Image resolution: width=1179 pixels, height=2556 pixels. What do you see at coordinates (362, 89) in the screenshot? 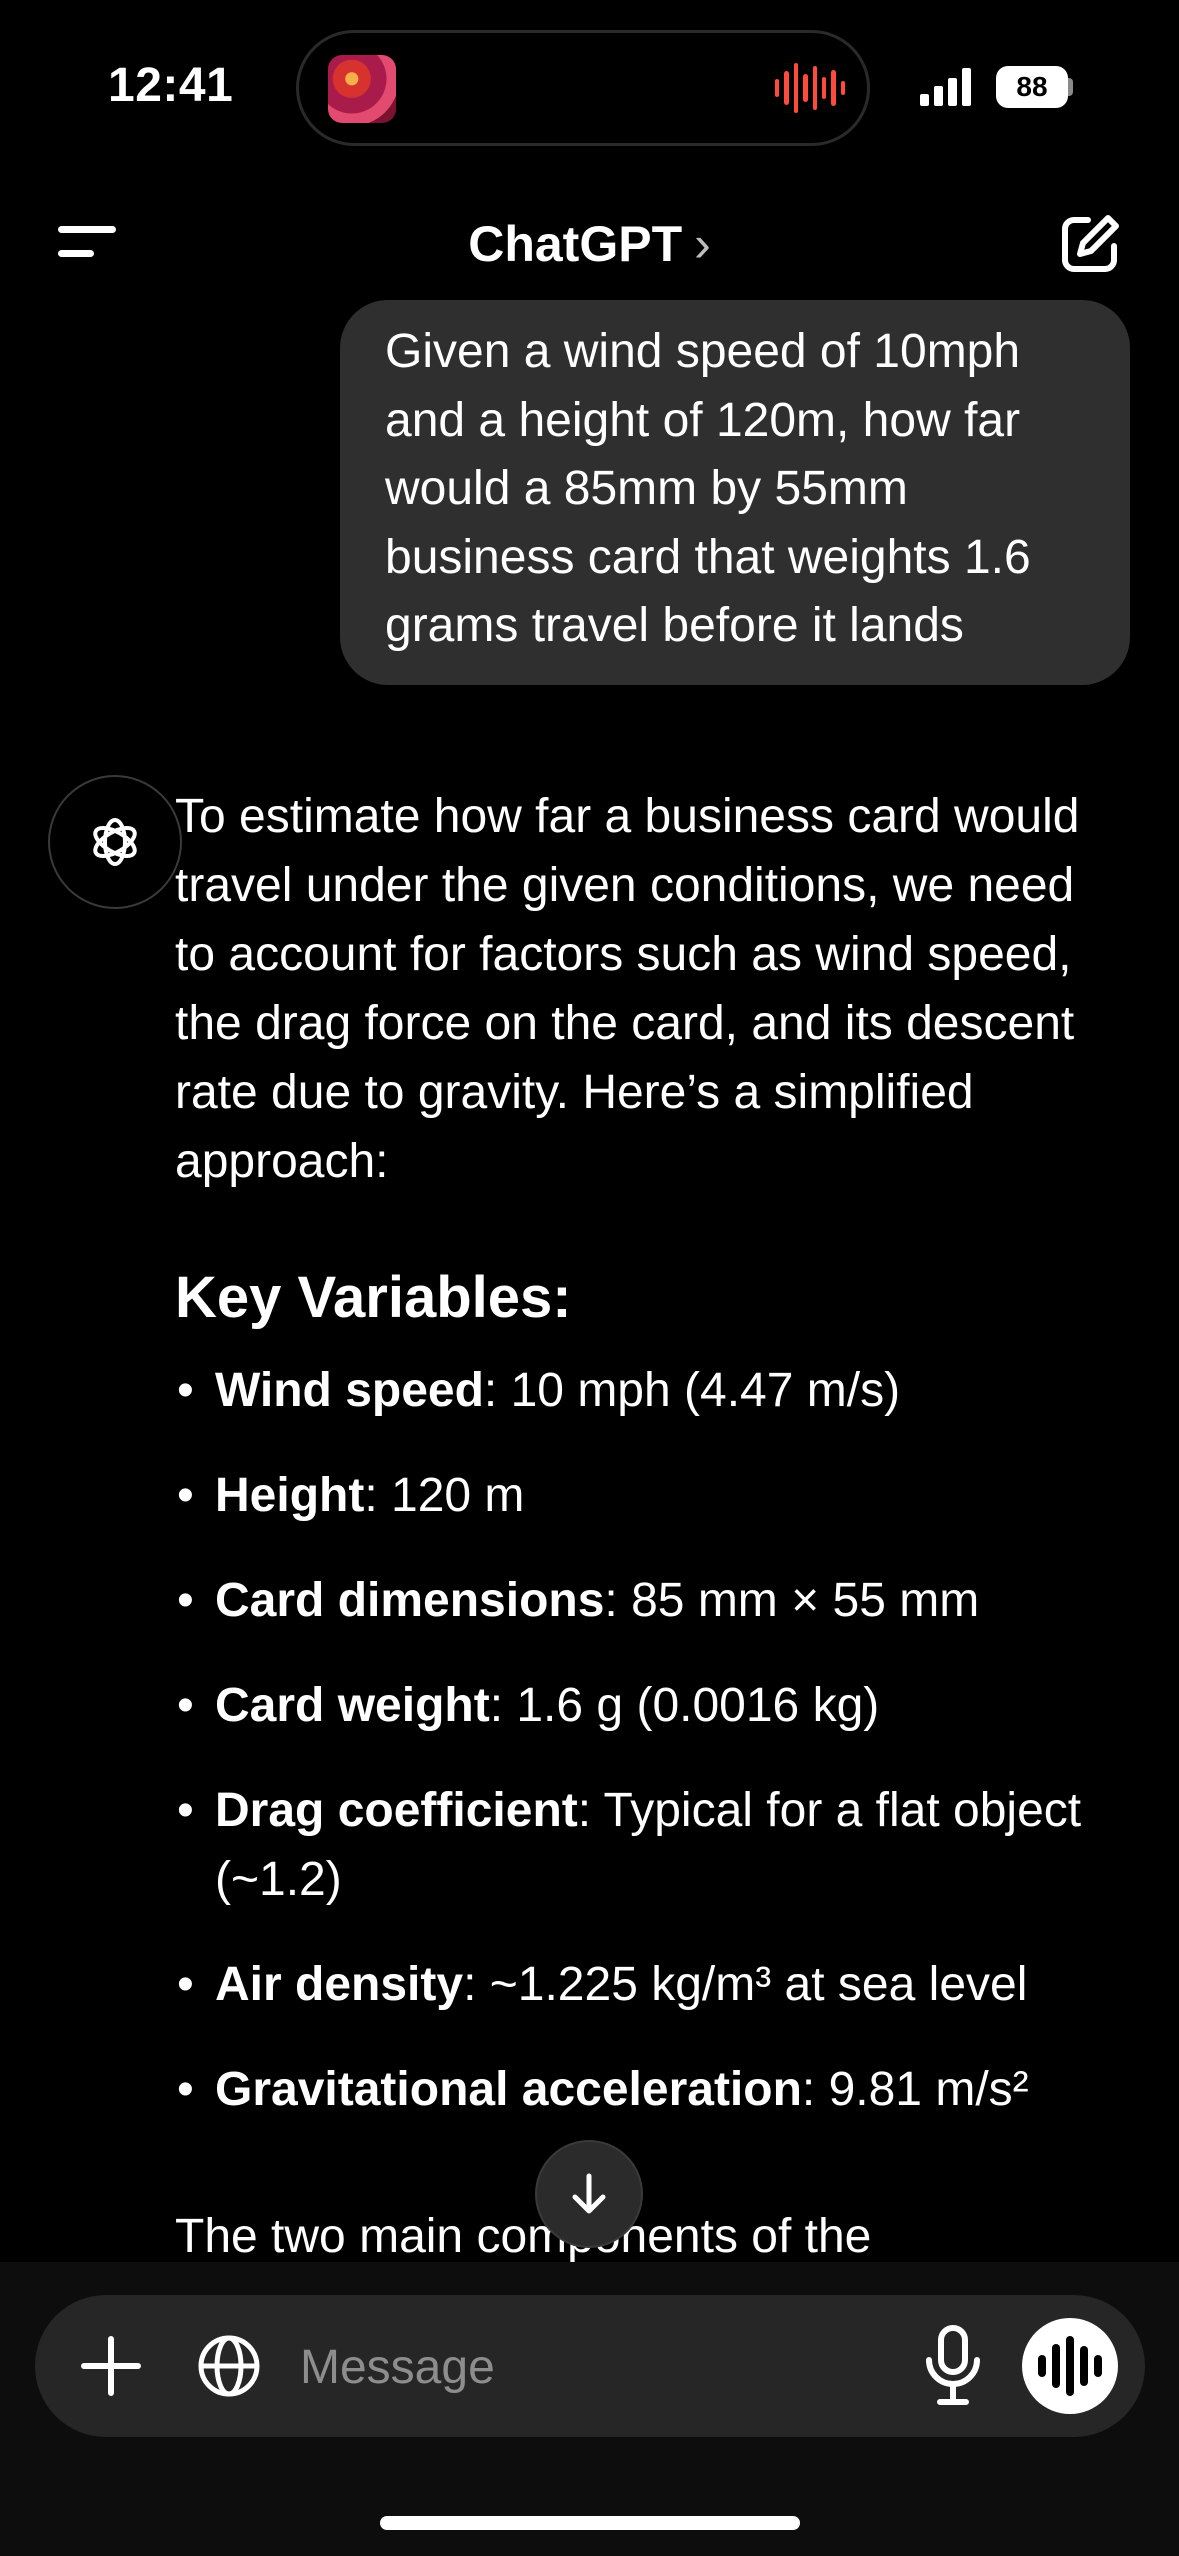
I see `now-playing-artwork` at bounding box center [362, 89].